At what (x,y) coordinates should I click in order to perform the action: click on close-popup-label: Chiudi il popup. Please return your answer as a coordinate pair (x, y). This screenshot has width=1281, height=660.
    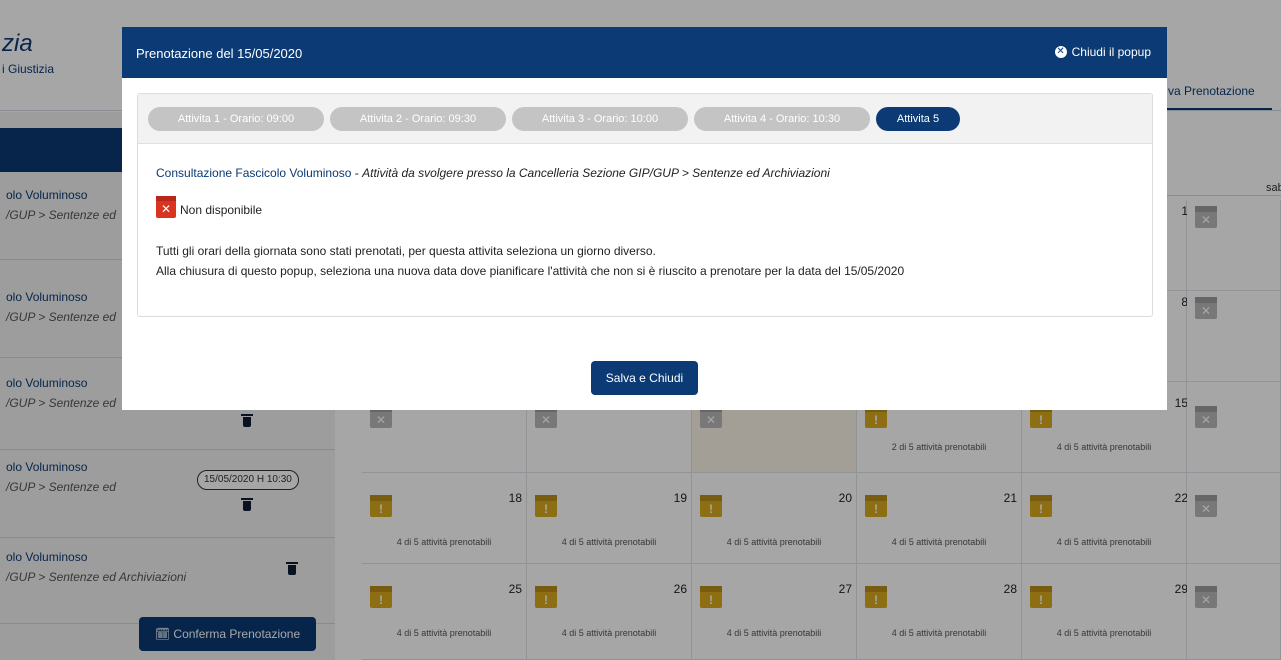
    Looking at the image, I should click on (1111, 52).